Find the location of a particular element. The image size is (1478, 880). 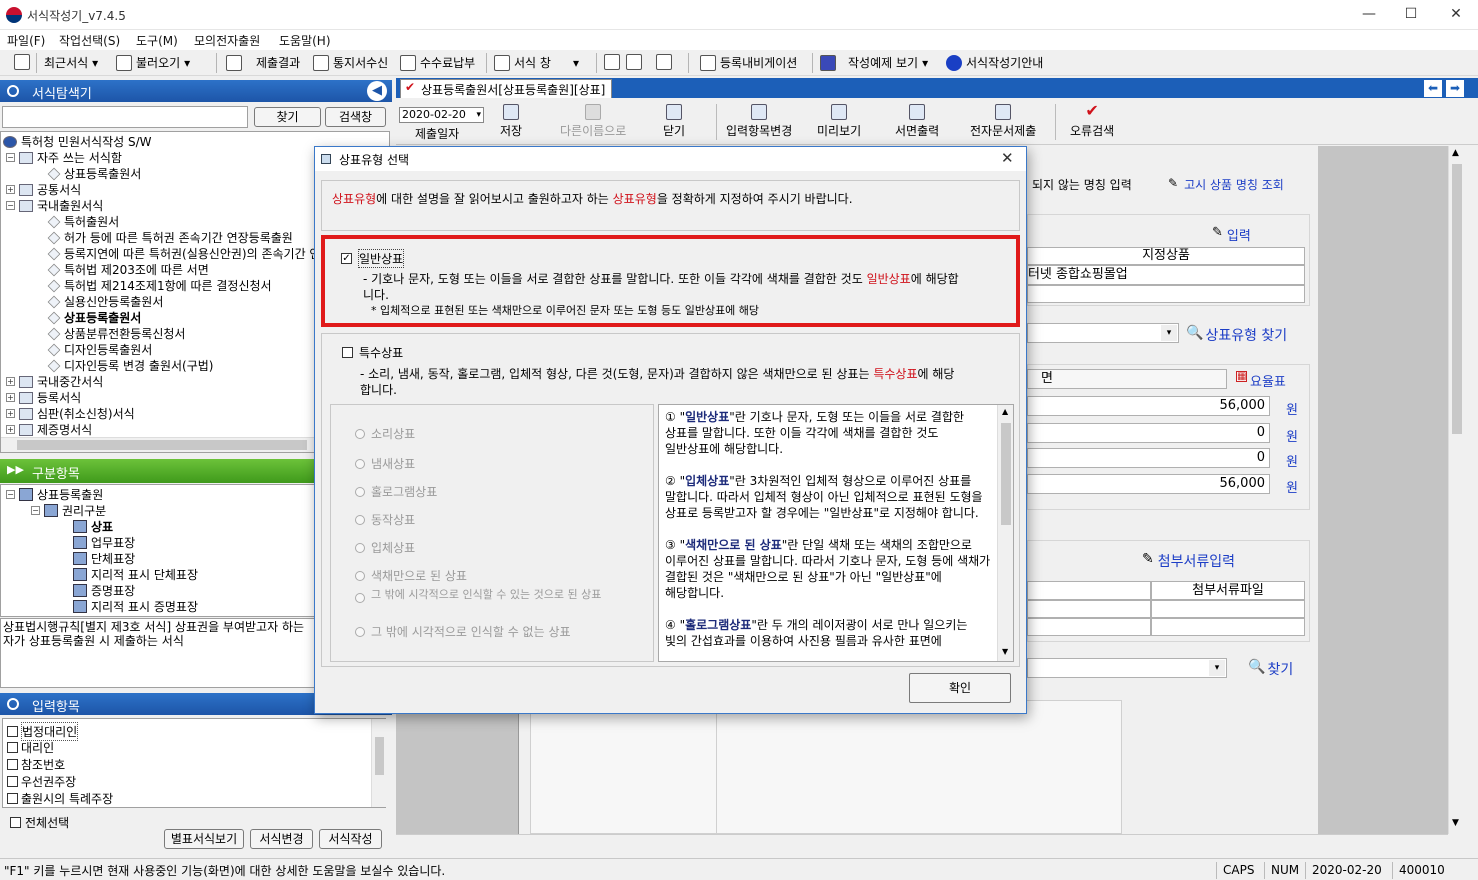

document-tab: ✔ 상표등록출원서[상표등록출원][상표] is located at coordinates (506, 88).